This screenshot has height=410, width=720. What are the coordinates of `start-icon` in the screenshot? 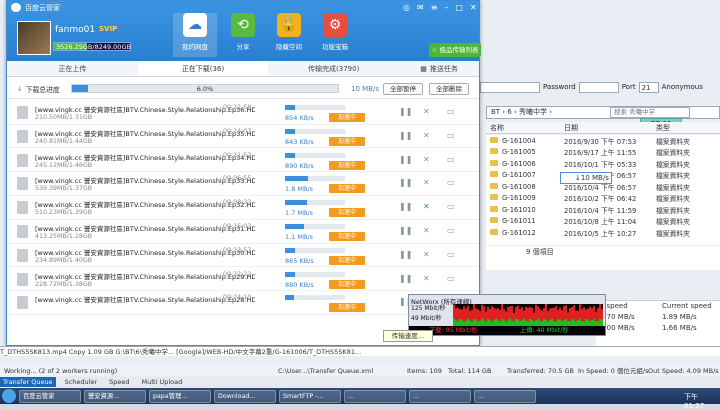 It's located at (9, 396).